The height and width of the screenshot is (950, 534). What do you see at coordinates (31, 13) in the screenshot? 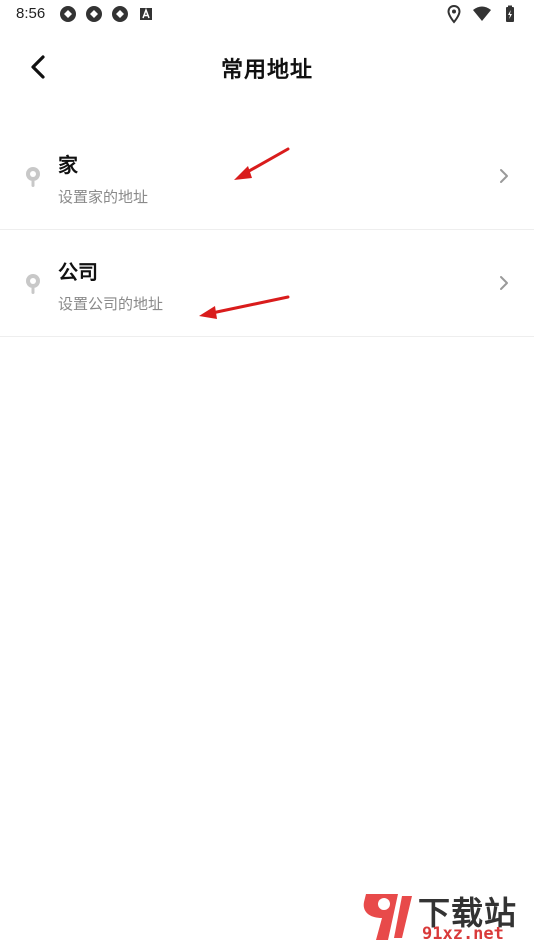
I see `status-time: 8:56` at bounding box center [31, 13].